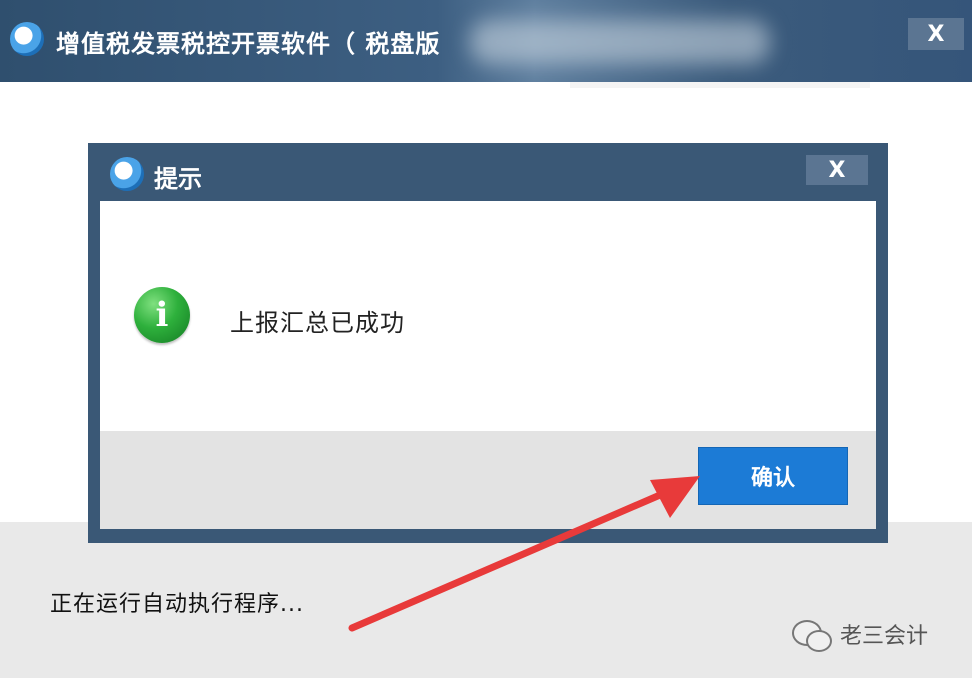 This screenshot has width=972, height=678. Describe the element at coordinates (936, 34) in the screenshot. I see `main-close-button: X` at that location.